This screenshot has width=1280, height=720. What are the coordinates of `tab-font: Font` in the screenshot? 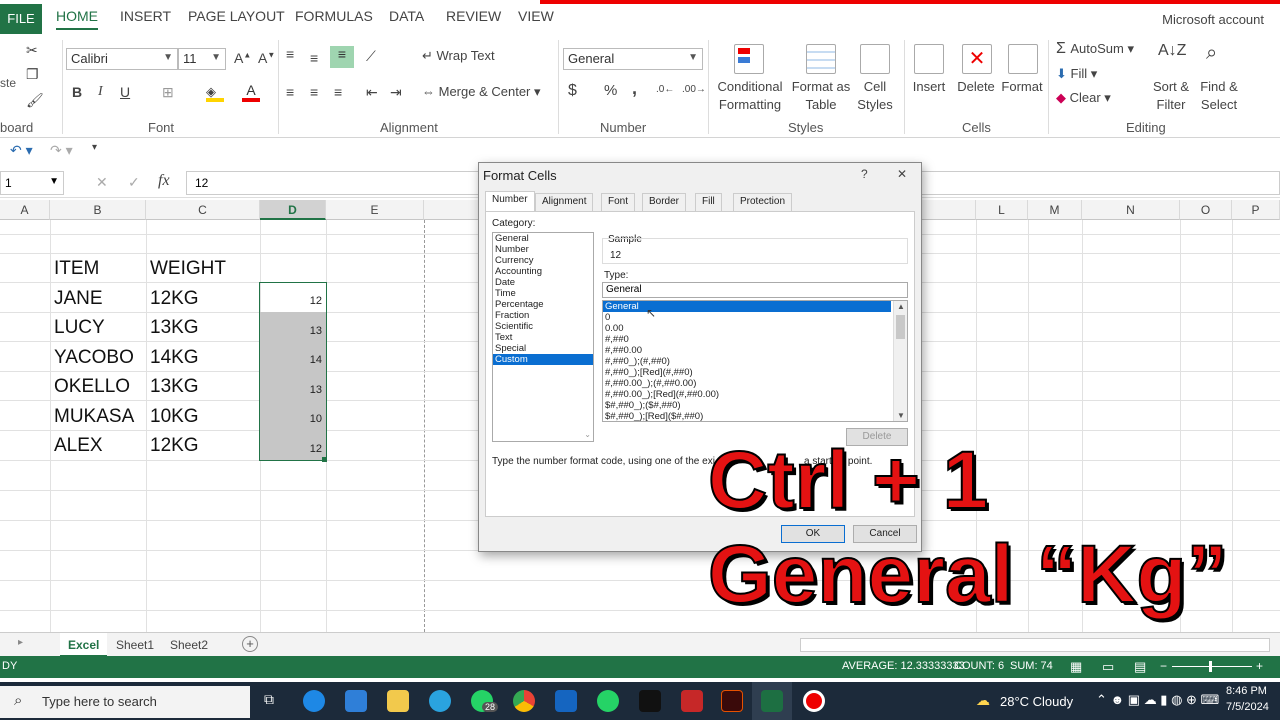 It's located at (618, 202).